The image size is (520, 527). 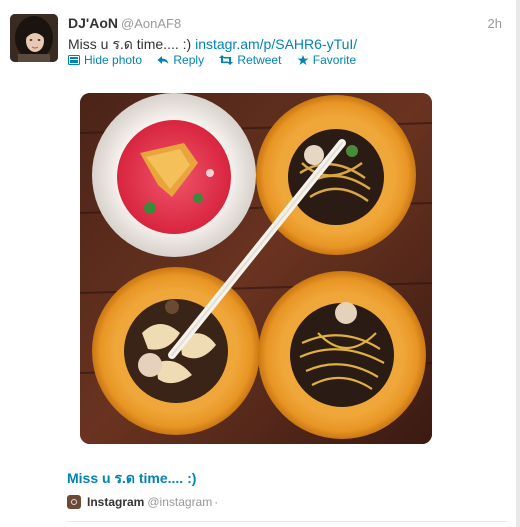 I want to click on hide-photo-label: Hide photo, so click(x=113, y=60).